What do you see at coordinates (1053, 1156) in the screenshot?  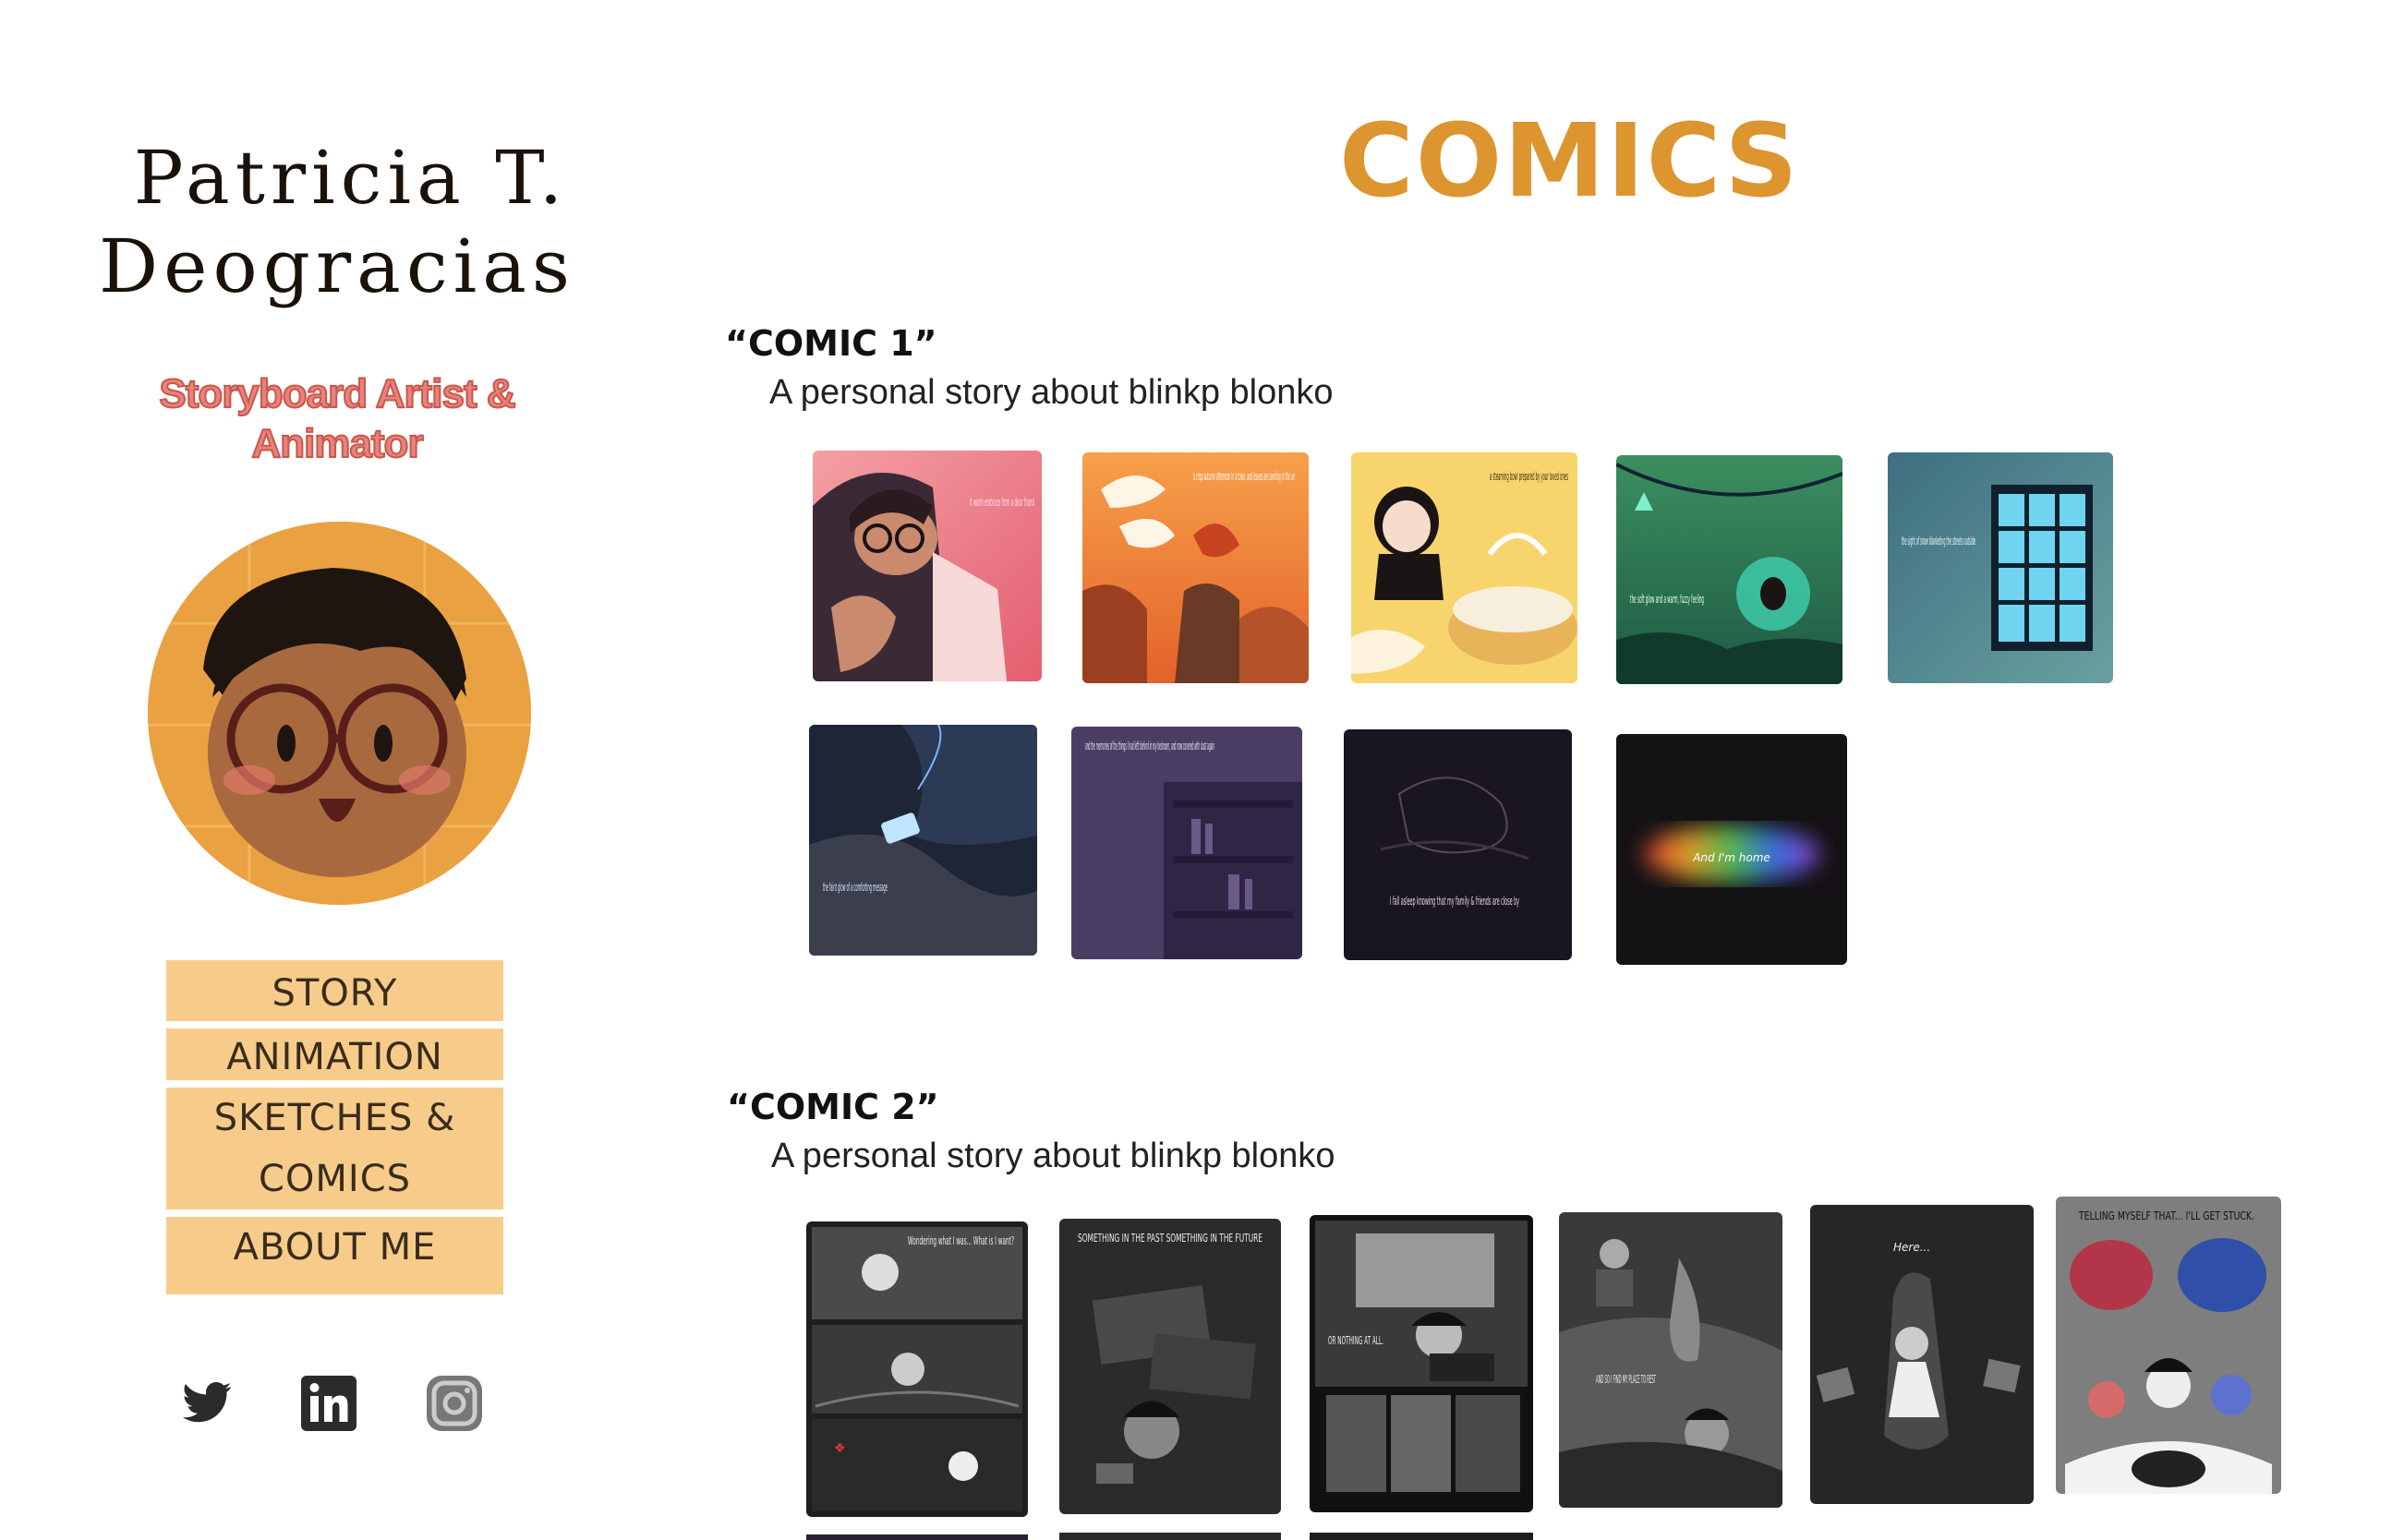 I see `comic-2-description: A personal story about blinkp blonko` at bounding box center [1053, 1156].